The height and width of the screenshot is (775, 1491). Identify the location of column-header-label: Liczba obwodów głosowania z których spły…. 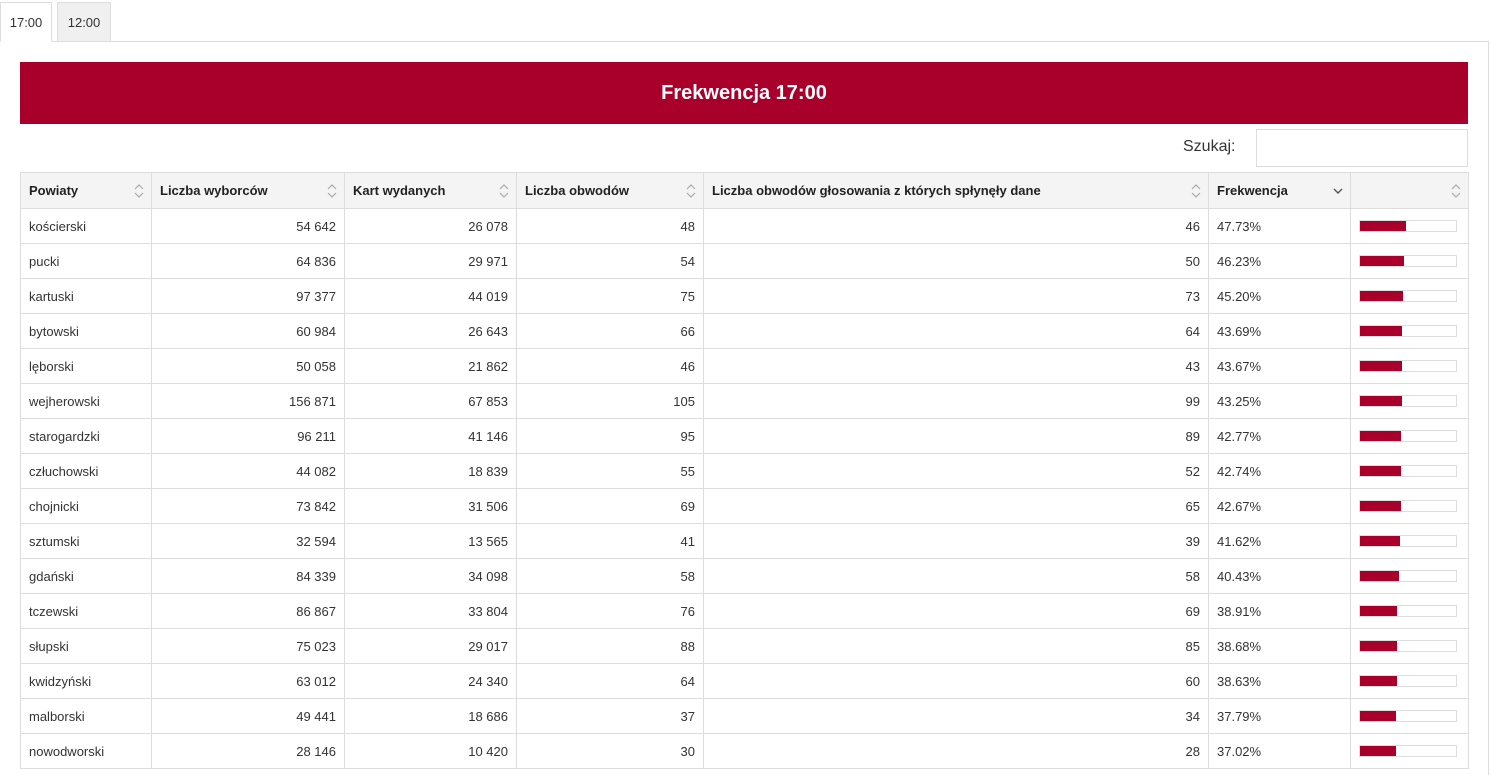
(876, 190).